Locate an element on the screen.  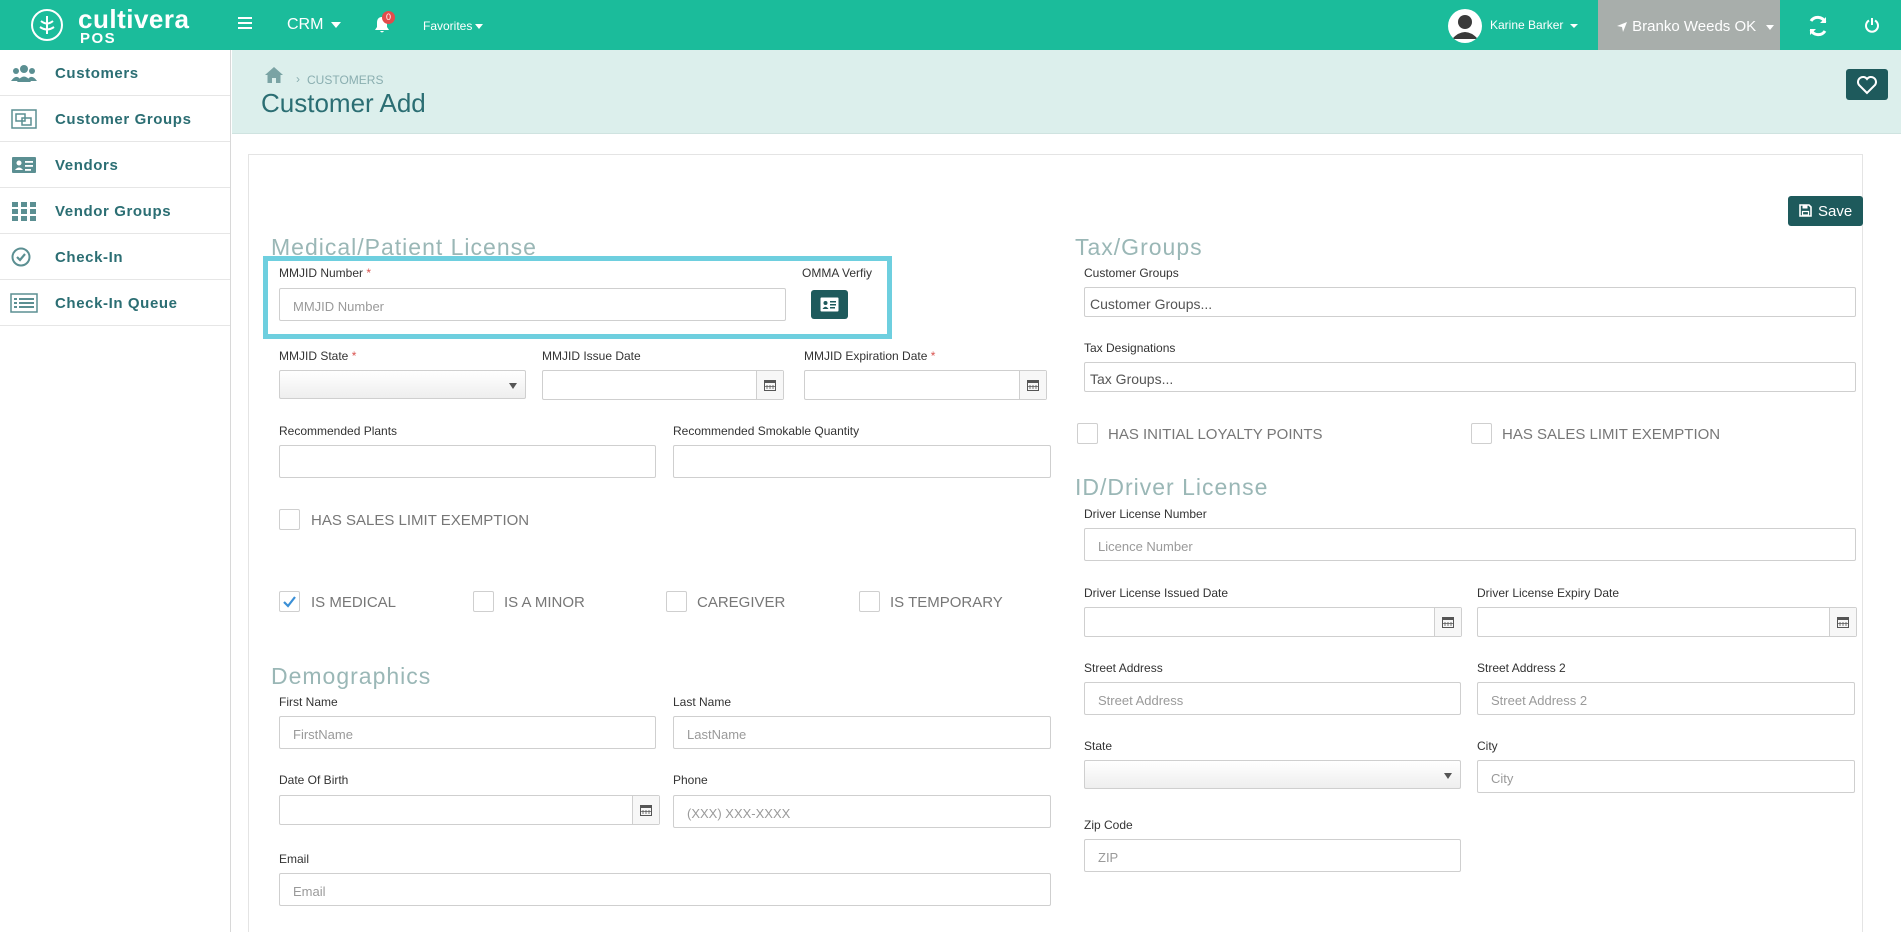
id-card-icon is located at coordinates (24, 165).